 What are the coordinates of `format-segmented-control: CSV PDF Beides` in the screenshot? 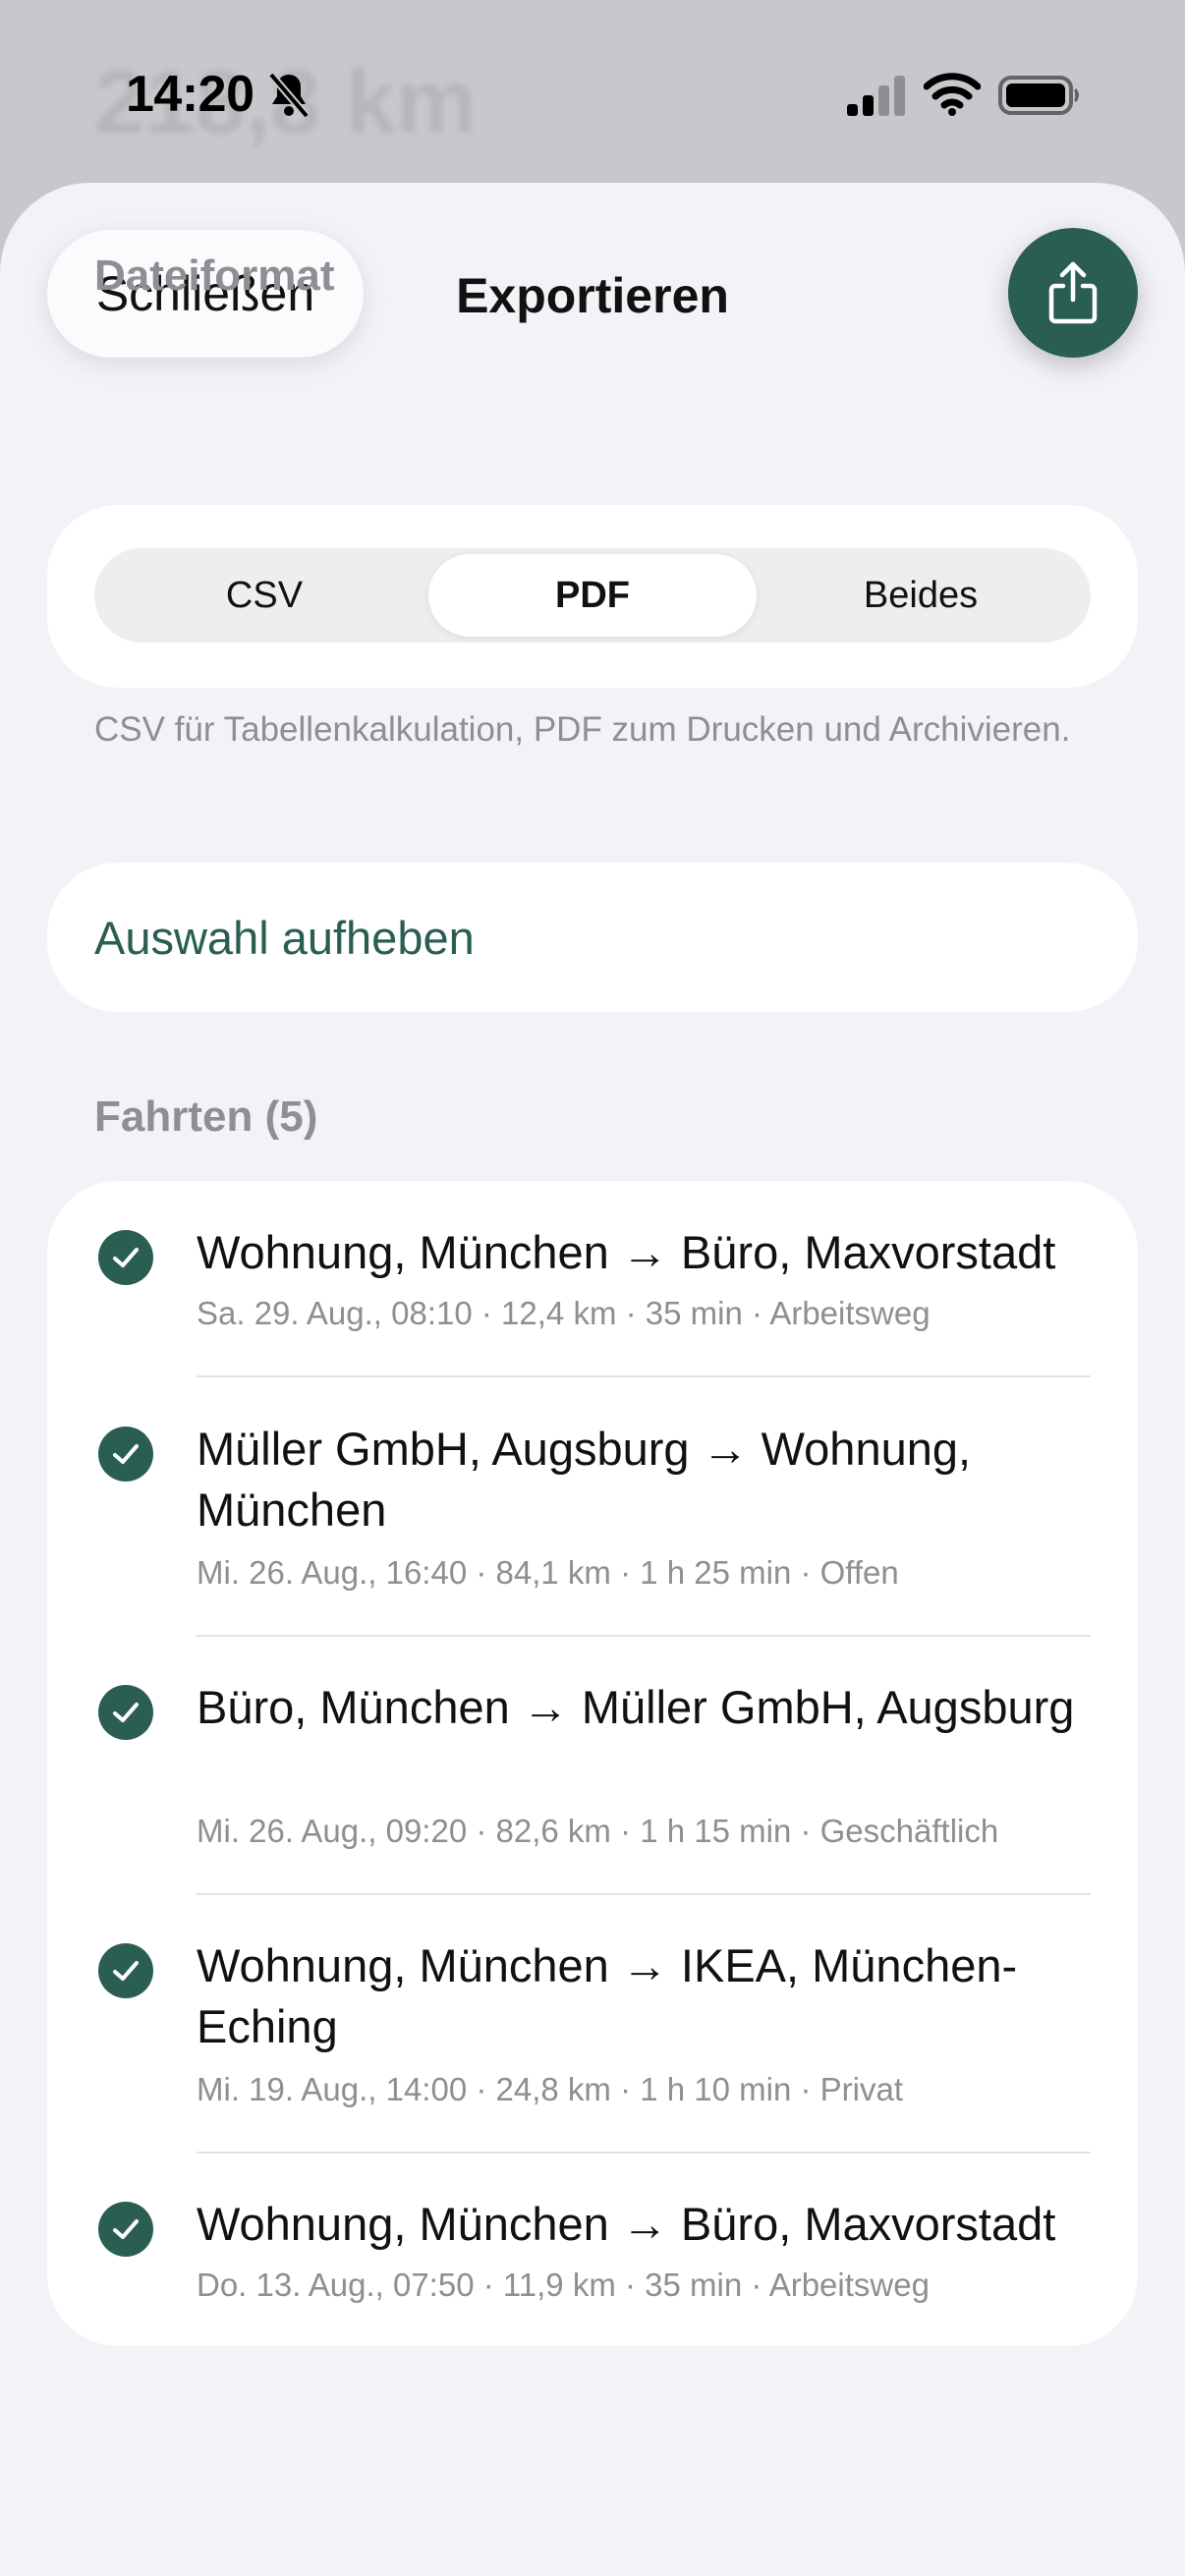 It's located at (592, 595).